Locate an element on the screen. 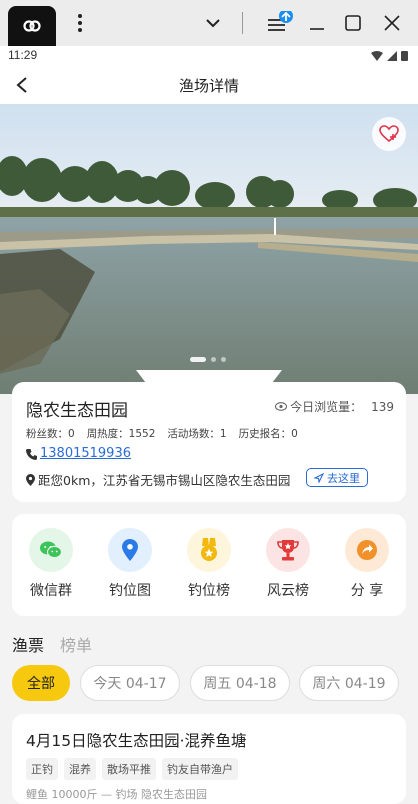 The width and height of the screenshot is (418, 804). battery-icon is located at coordinates (404, 56).